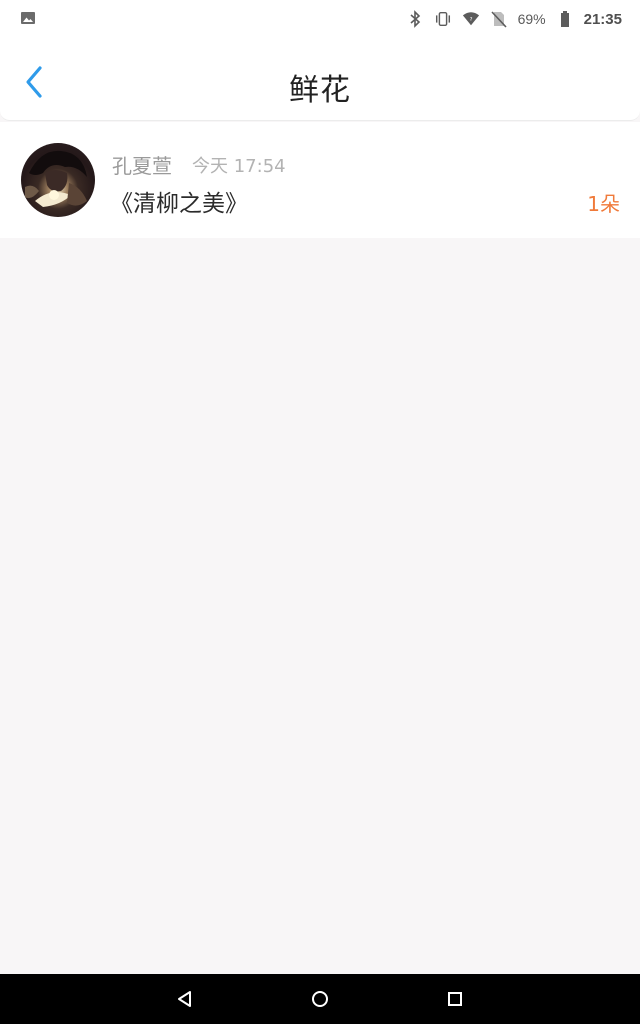 The height and width of the screenshot is (1024, 640). I want to click on title-bar: 鲜花, so click(320, 80).